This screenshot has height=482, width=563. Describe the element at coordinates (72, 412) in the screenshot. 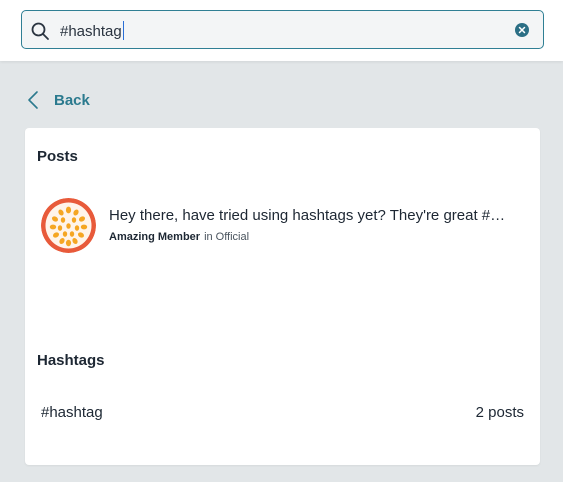

I see `hashtag-name: #hashtag` at that location.